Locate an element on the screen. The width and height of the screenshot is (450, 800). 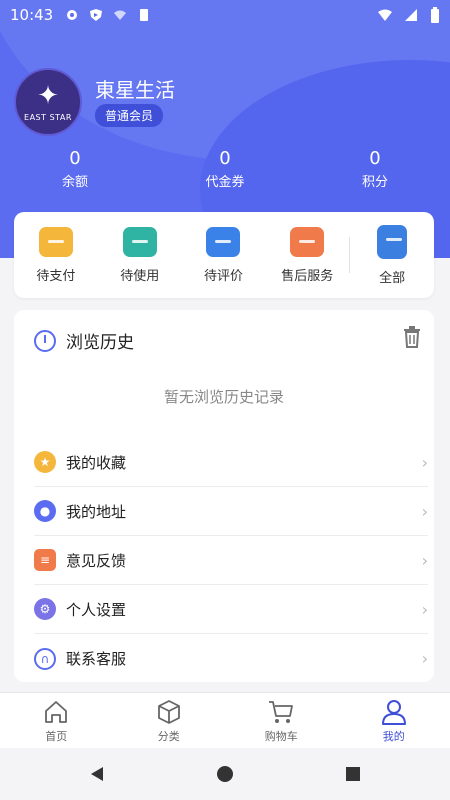
status-bar: 10:43 is located at coordinates (225, 15).